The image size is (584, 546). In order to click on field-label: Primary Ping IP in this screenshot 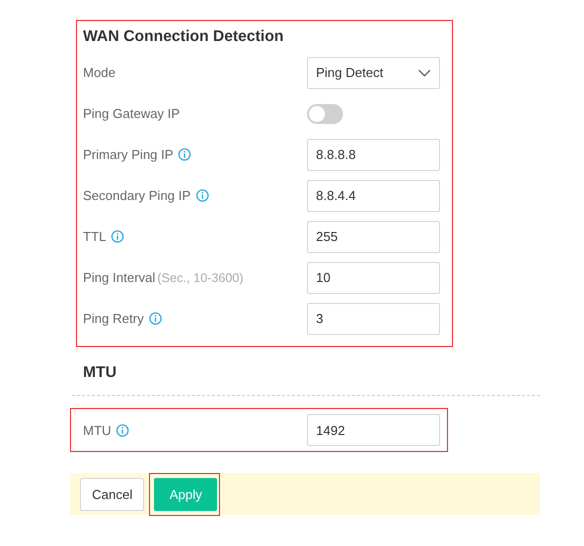, I will do `click(128, 154)`.